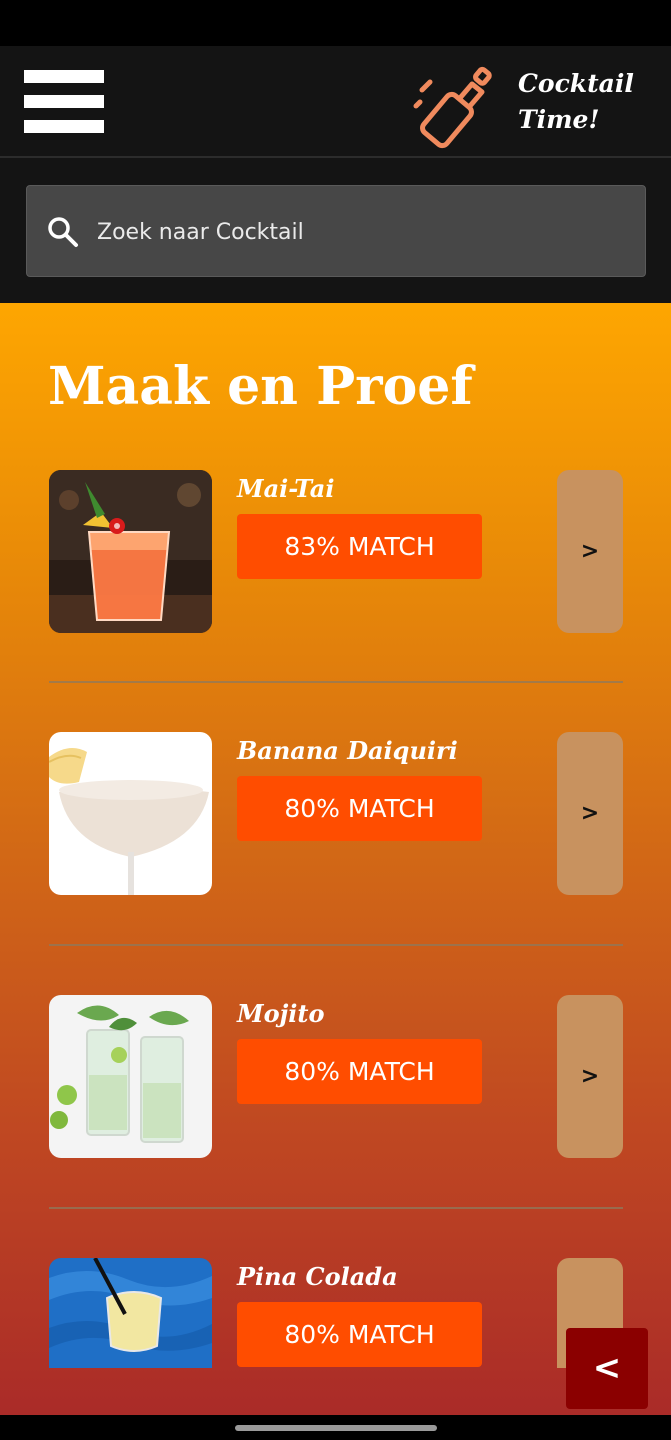  I want to click on system-navigation-bar, so click(335, 1427).